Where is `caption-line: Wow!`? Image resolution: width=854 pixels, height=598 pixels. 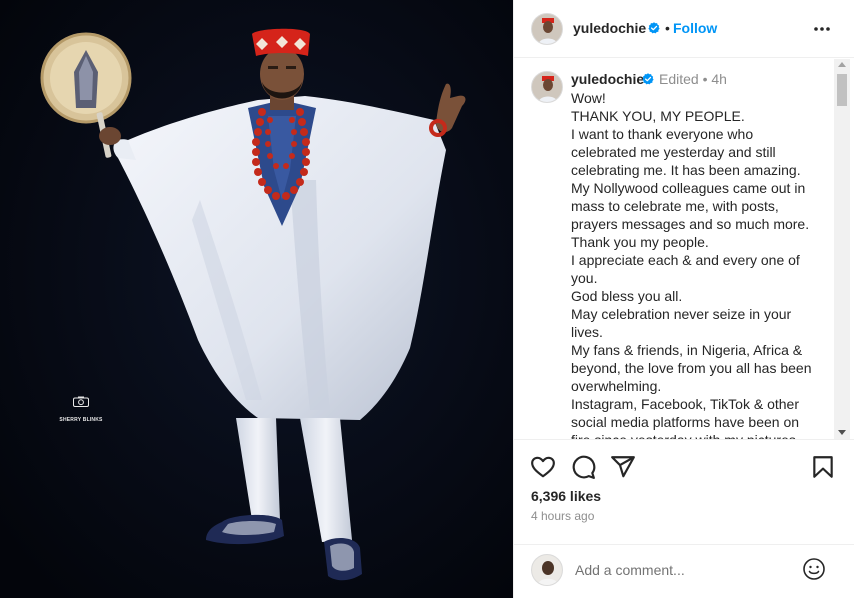 caption-line: Wow! is located at coordinates (588, 98).